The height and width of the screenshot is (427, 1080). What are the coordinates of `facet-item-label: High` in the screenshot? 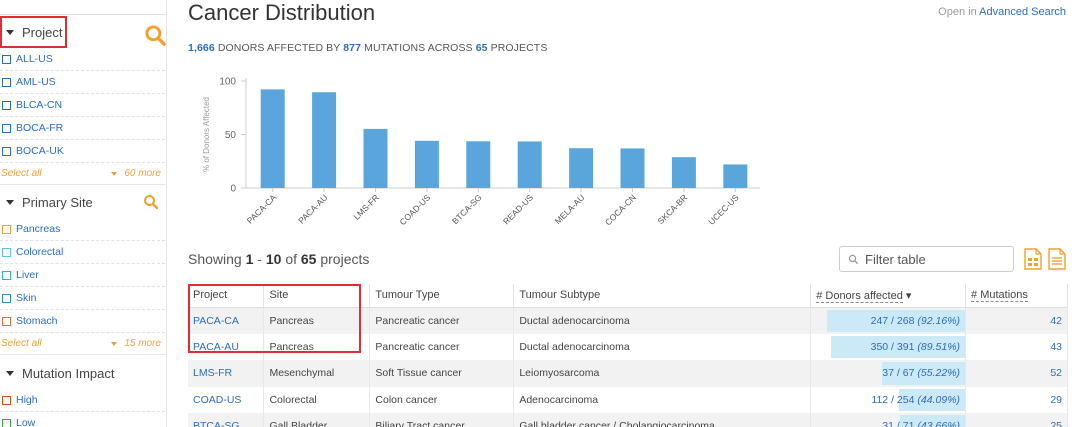 It's located at (27, 400).